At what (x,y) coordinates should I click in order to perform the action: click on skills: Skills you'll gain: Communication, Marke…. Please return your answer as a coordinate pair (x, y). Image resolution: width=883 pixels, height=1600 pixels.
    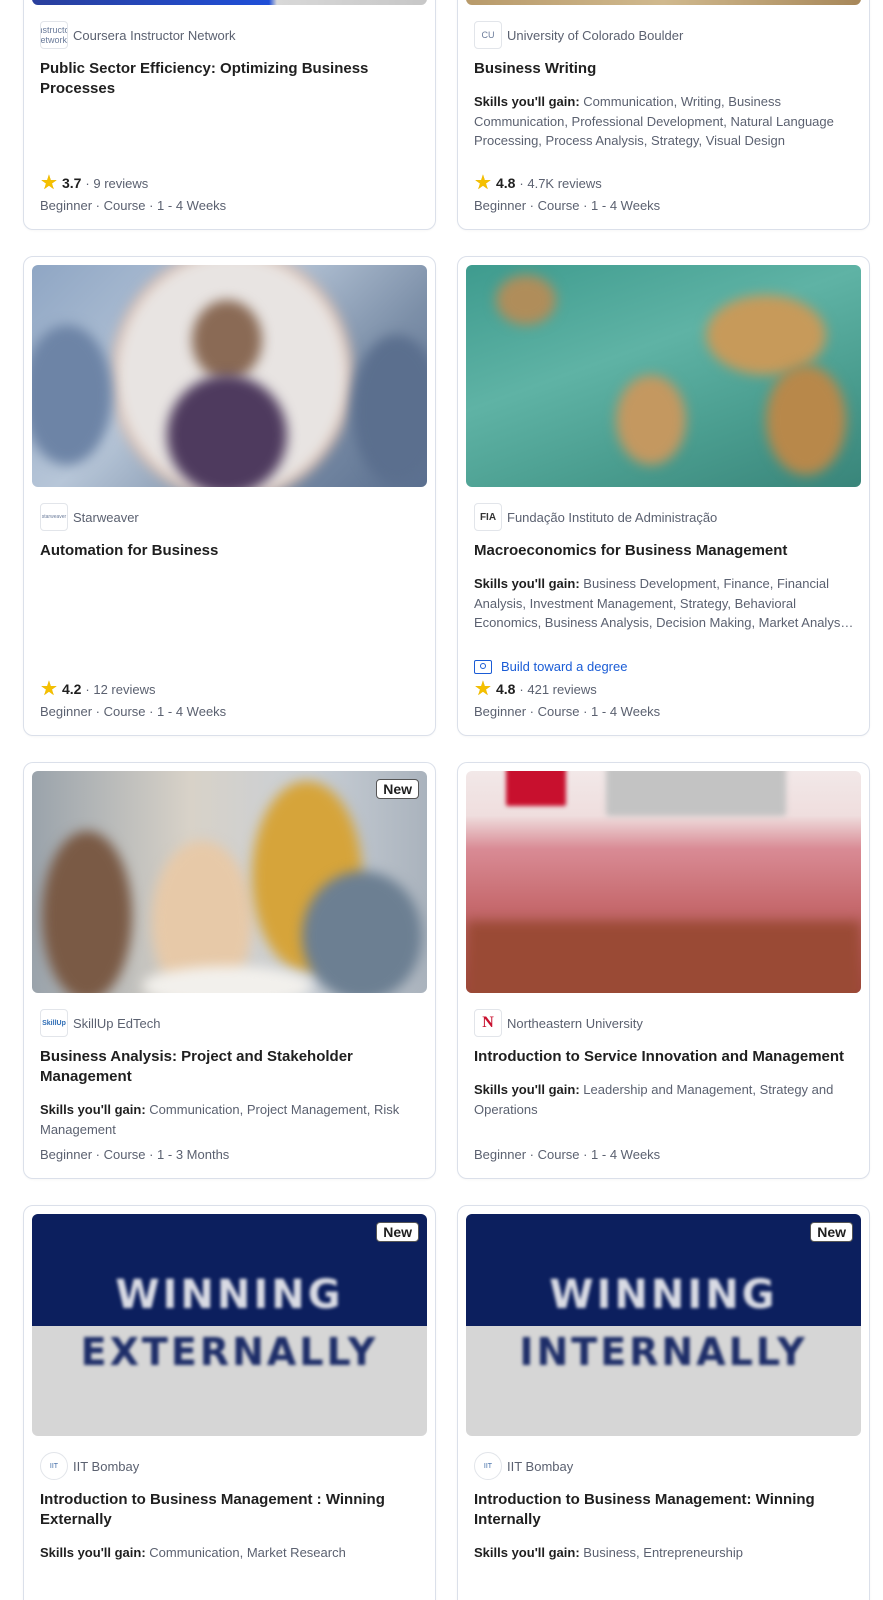
    Looking at the image, I should click on (193, 1552).